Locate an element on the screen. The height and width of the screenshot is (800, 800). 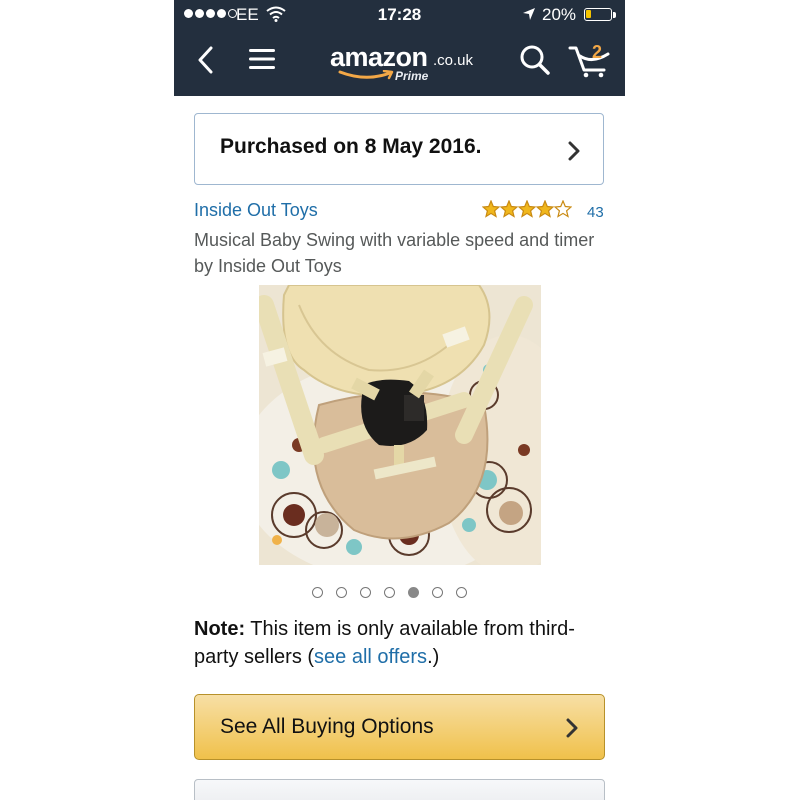
app-header: EE 17:28 20% amazon .co.uk Prime 2 is located at coordinates (399, 48).